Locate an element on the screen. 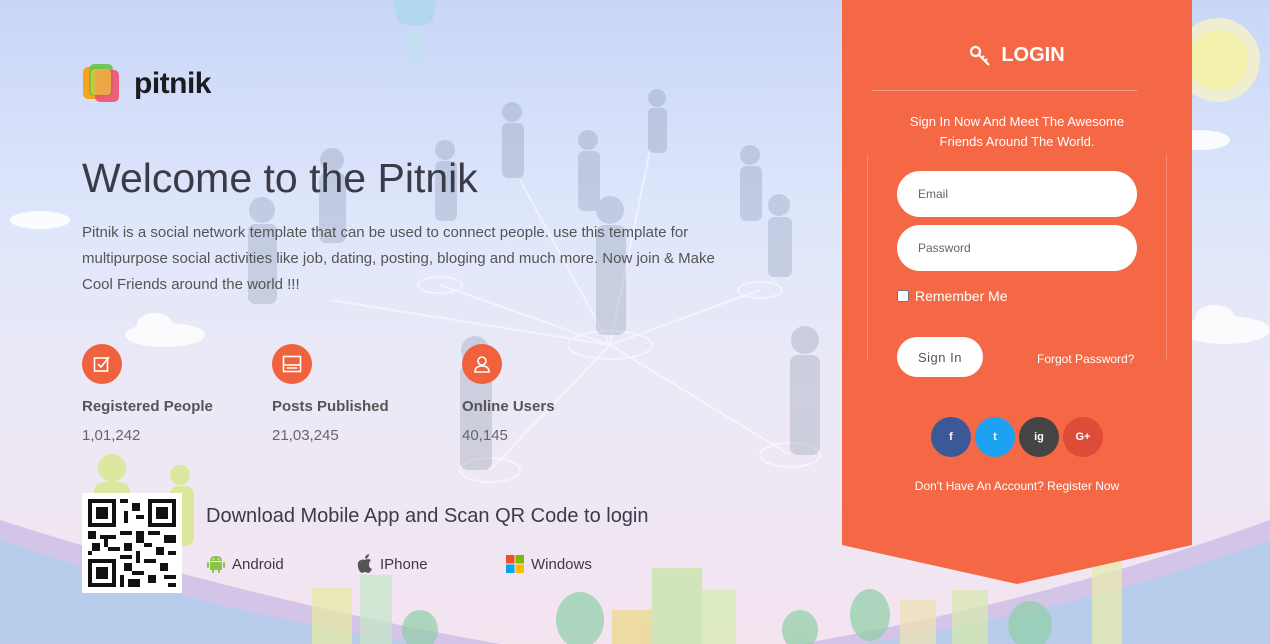 This screenshot has height=644, width=1270. password-field is located at coordinates (1017, 248).